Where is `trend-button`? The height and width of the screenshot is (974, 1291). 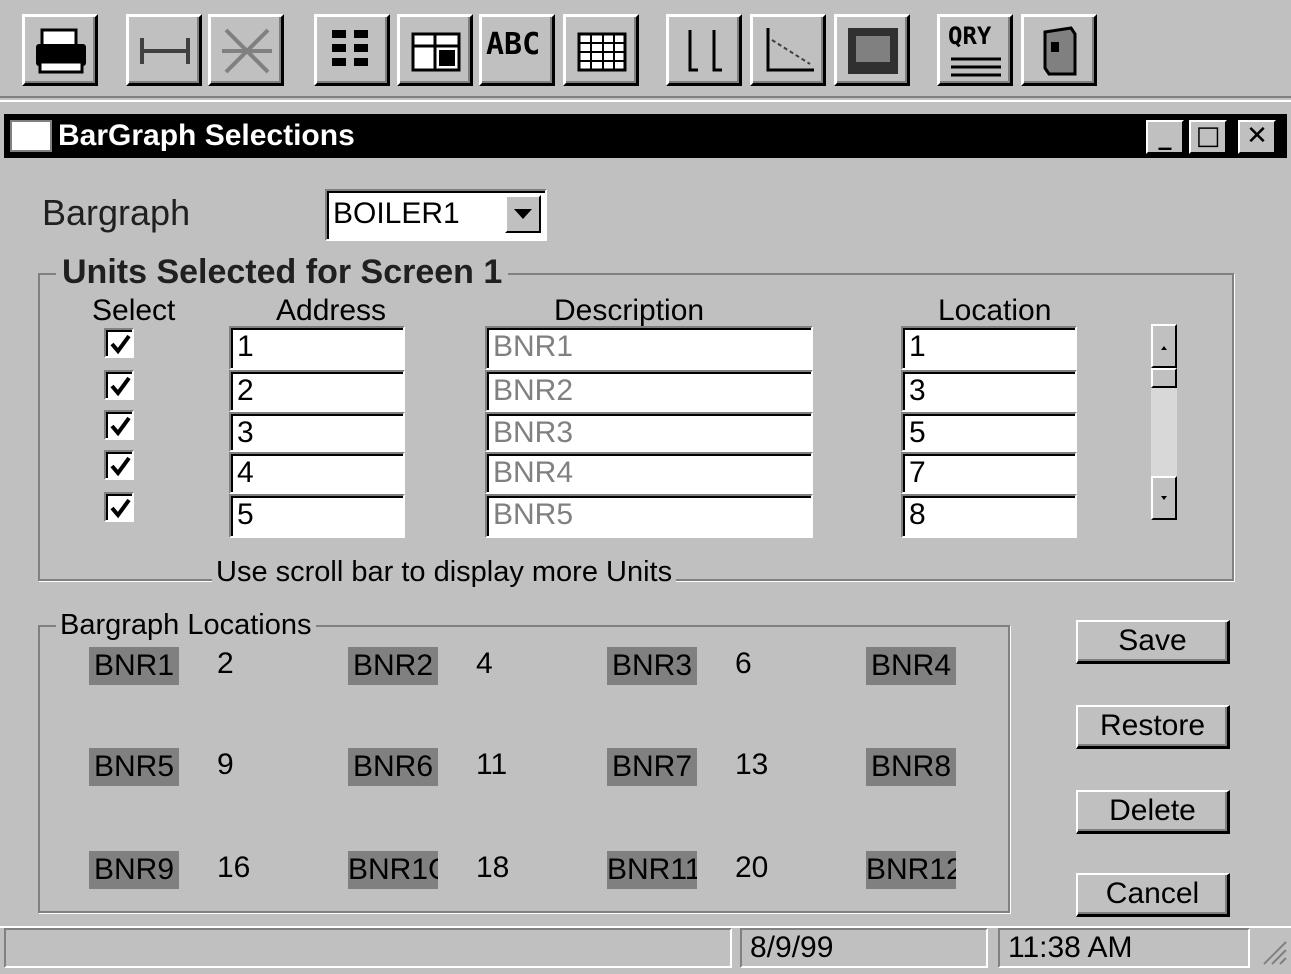 trend-button is located at coordinates (788, 50).